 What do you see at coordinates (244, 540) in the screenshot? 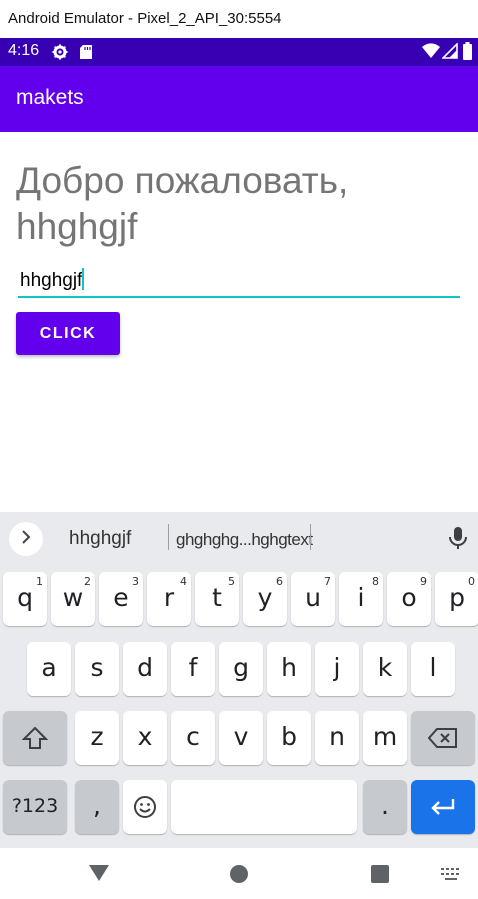
I see `suggestion-2: ghghghg...hghgtext` at bounding box center [244, 540].